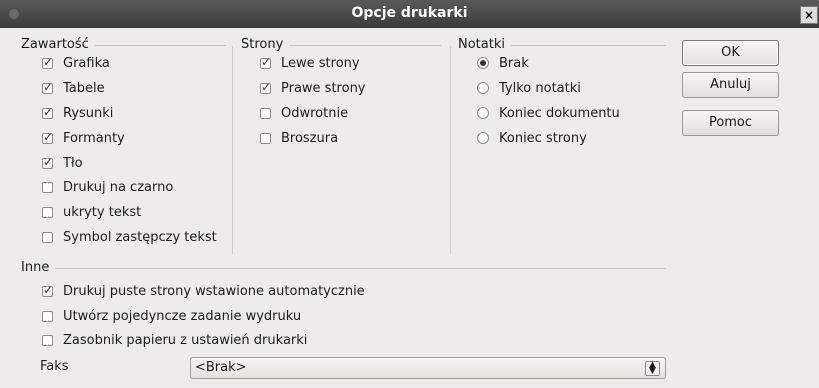 The image size is (819, 388). Describe the element at coordinates (428, 368) in the screenshot. I see `faks-select: <Brak> ▲ ▼` at that location.